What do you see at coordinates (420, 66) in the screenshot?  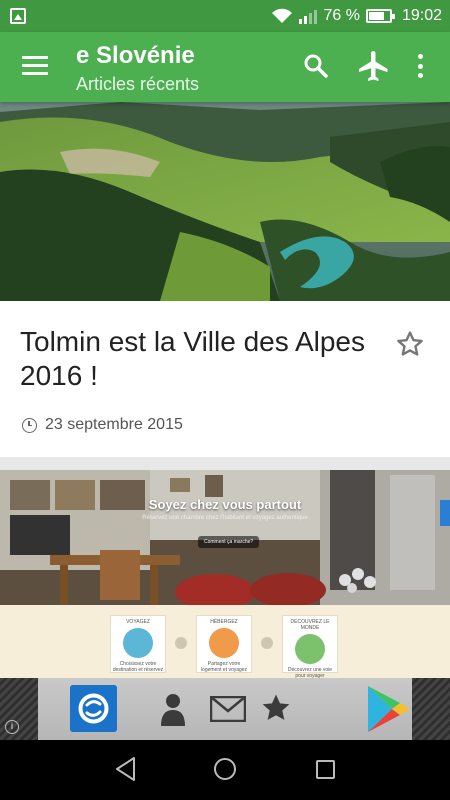 I see `more-vert-icon` at bounding box center [420, 66].